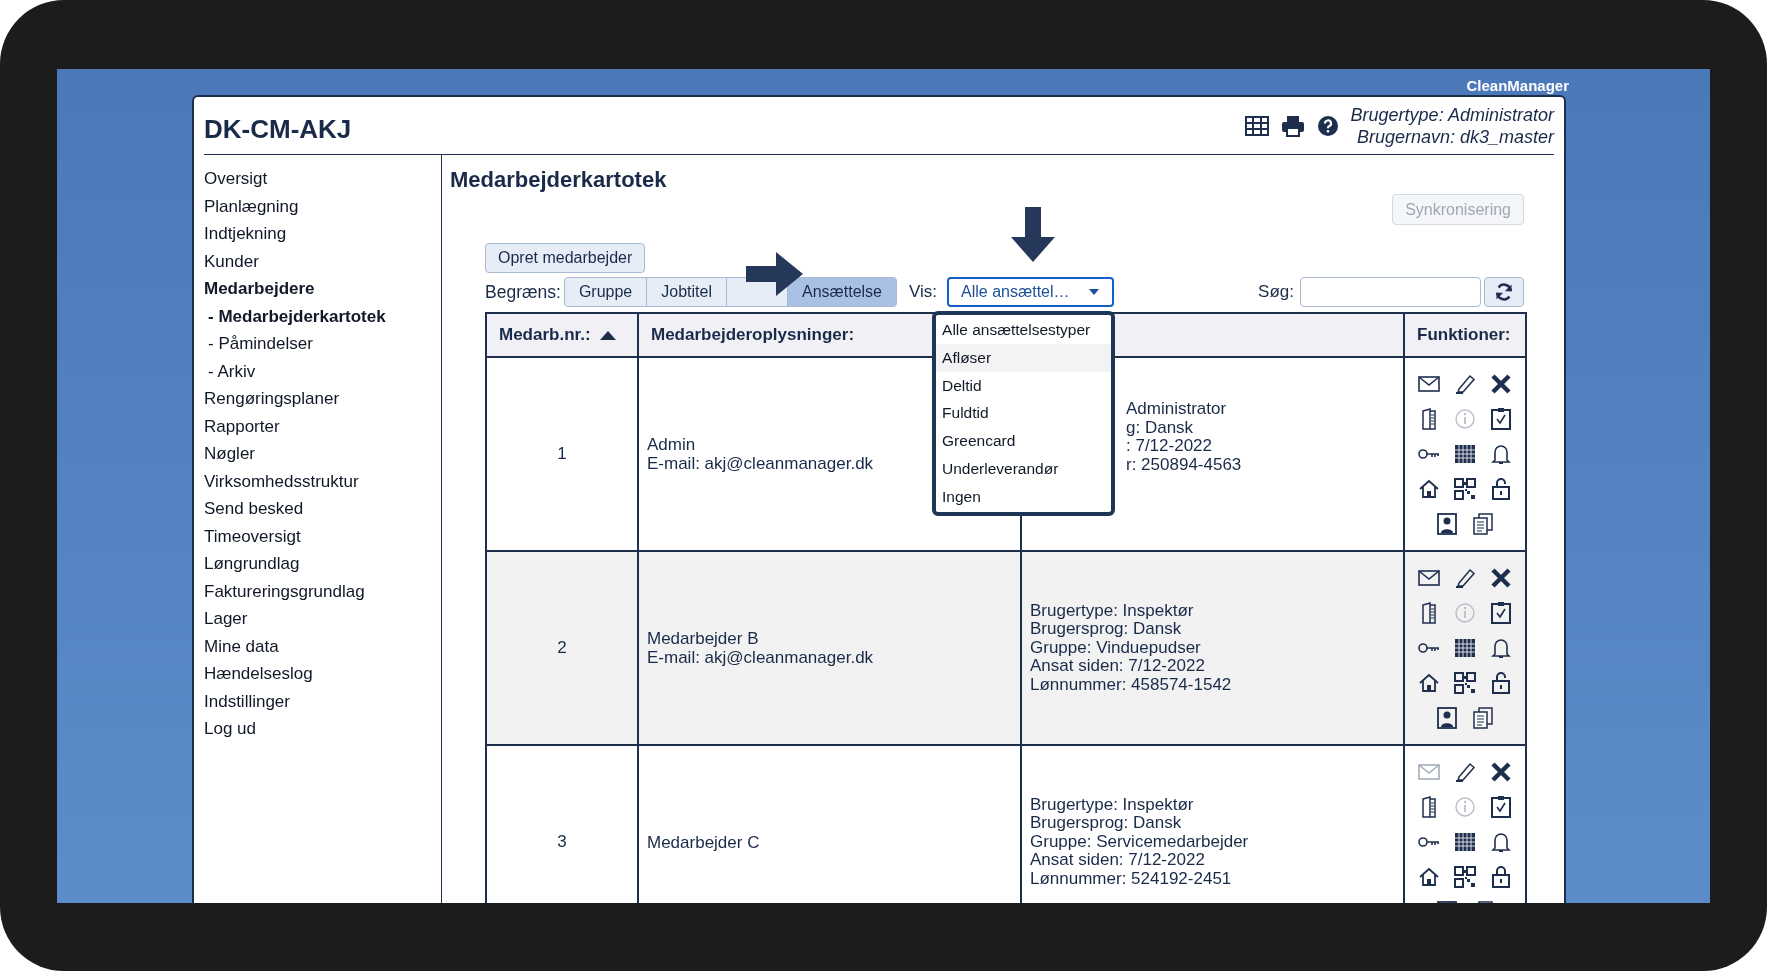 The height and width of the screenshot is (971, 1767). What do you see at coordinates (558, 180) in the screenshot?
I see `page-title: Medarbejderkartotek` at bounding box center [558, 180].